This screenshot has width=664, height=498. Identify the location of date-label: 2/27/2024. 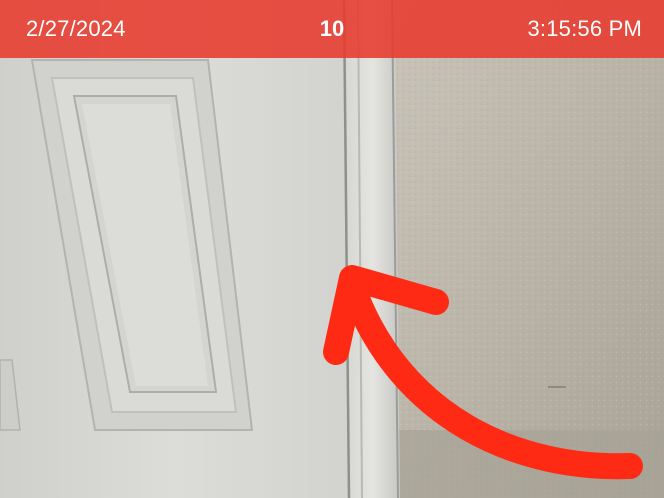
(76, 28).